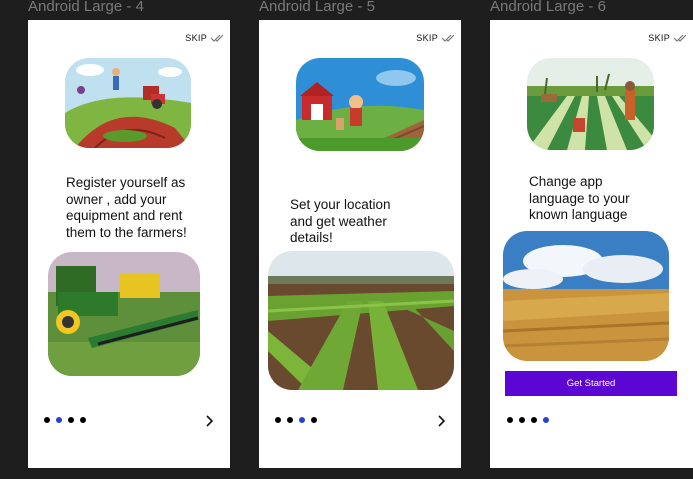 This screenshot has width=693, height=479. I want to click on farm-illustration, so click(128, 103).